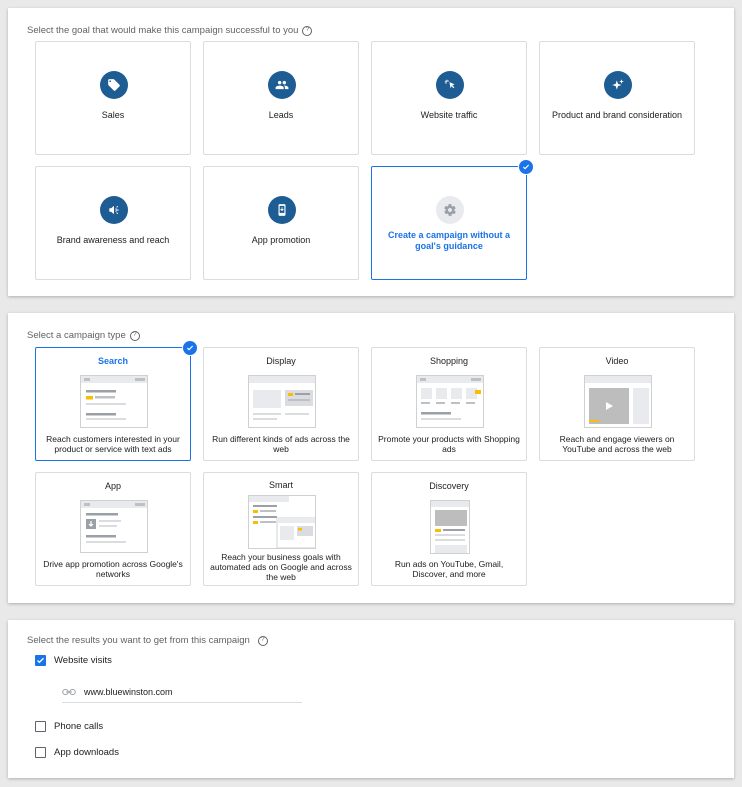 This screenshot has width=742, height=787. Describe the element at coordinates (281, 115) in the screenshot. I see `goal-label: Leads` at that location.